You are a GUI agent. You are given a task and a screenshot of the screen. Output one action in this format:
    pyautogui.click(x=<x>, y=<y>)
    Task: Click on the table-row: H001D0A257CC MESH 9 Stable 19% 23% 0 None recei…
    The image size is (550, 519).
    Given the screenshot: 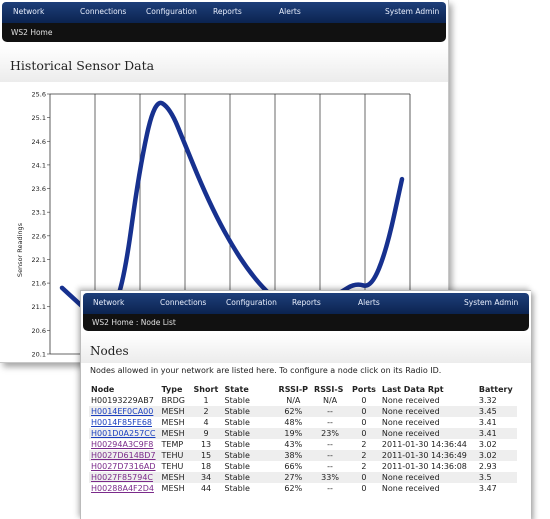 What is the action you would take?
    pyautogui.click(x=303, y=433)
    